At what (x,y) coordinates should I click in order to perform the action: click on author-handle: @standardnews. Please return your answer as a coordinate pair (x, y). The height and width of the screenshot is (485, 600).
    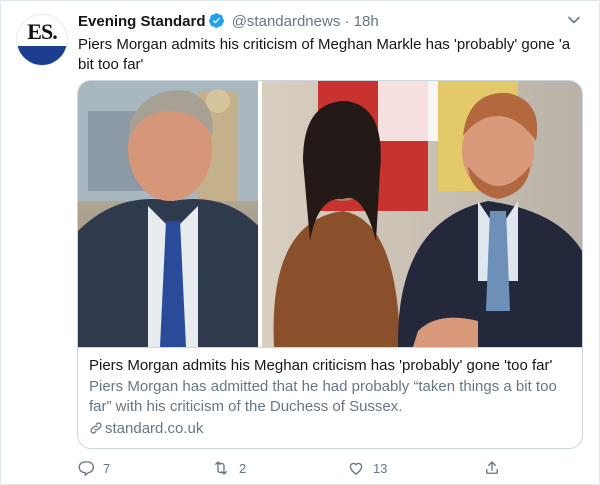
    Looking at the image, I should click on (286, 21).